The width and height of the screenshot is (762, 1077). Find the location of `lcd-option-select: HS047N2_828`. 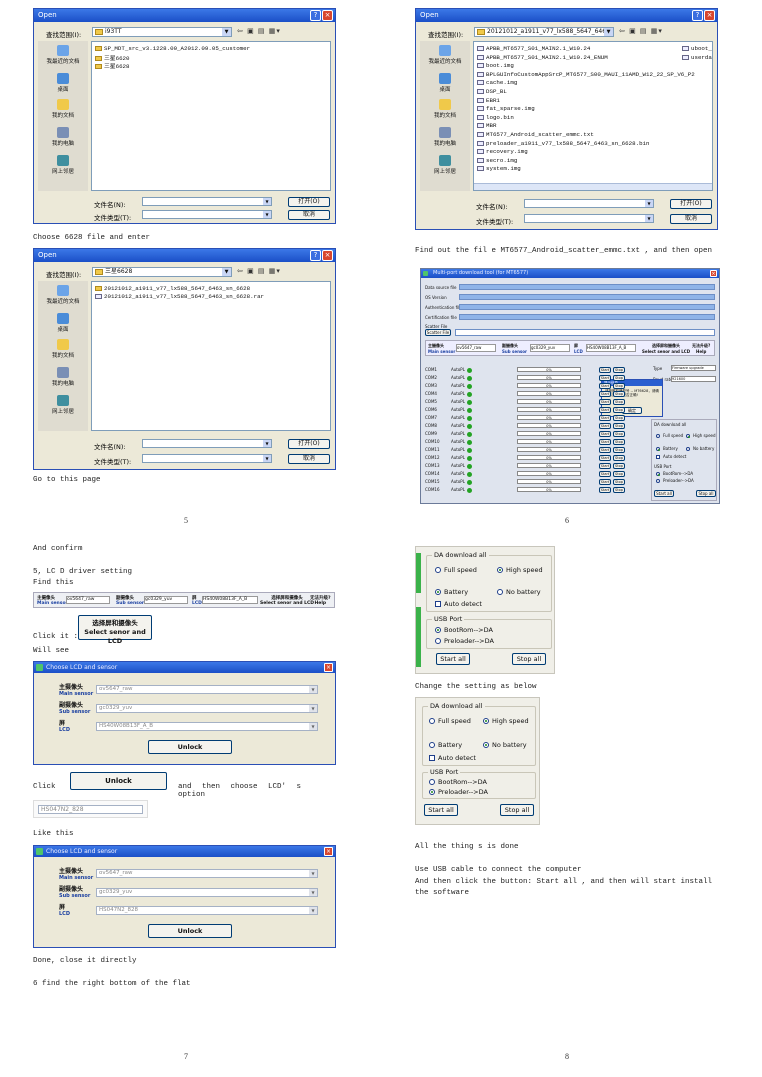

lcd-option-select: HS047N2_828 is located at coordinates (90, 809).